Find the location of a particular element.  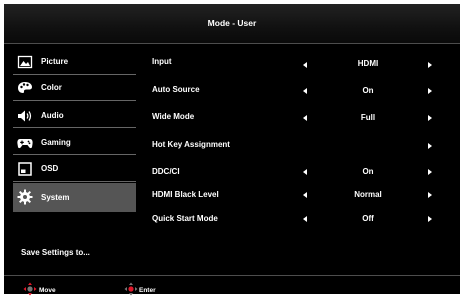

setting-label: Wide Mode is located at coordinates (173, 116).